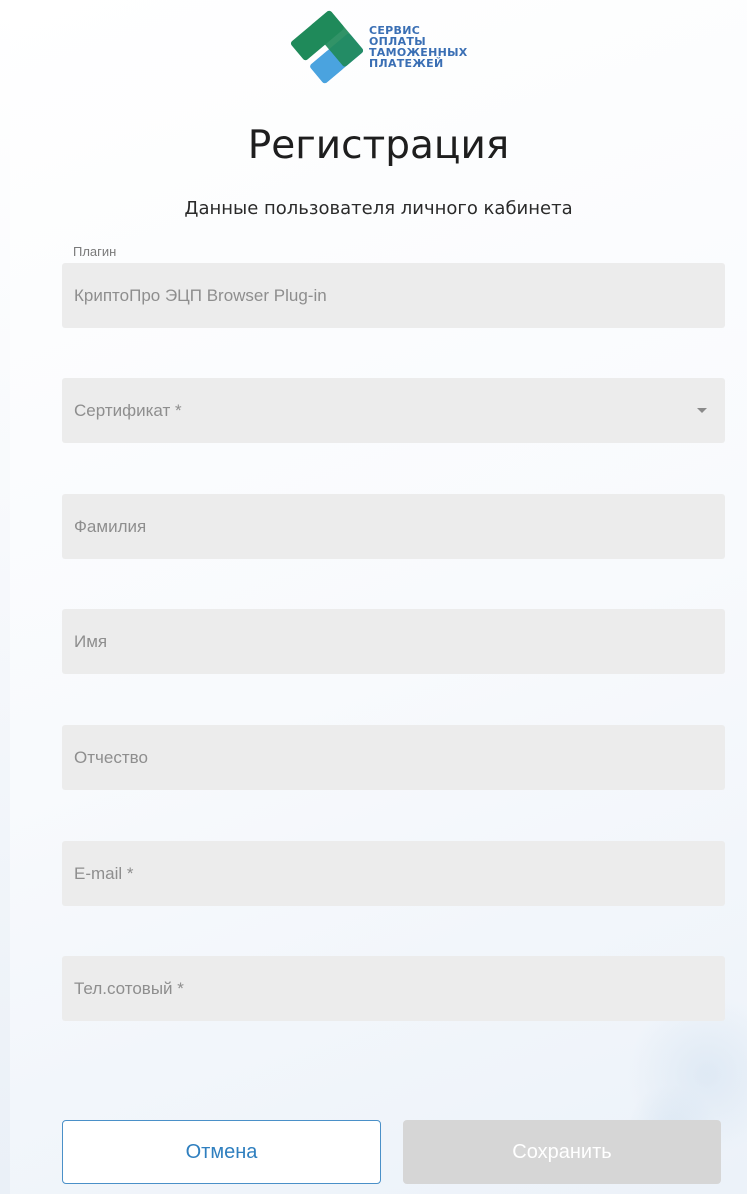 The image size is (747, 1194). Describe the element at coordinates (91, 641) in the screenshot. I see `first-name-placeholder: Имя` at that location.